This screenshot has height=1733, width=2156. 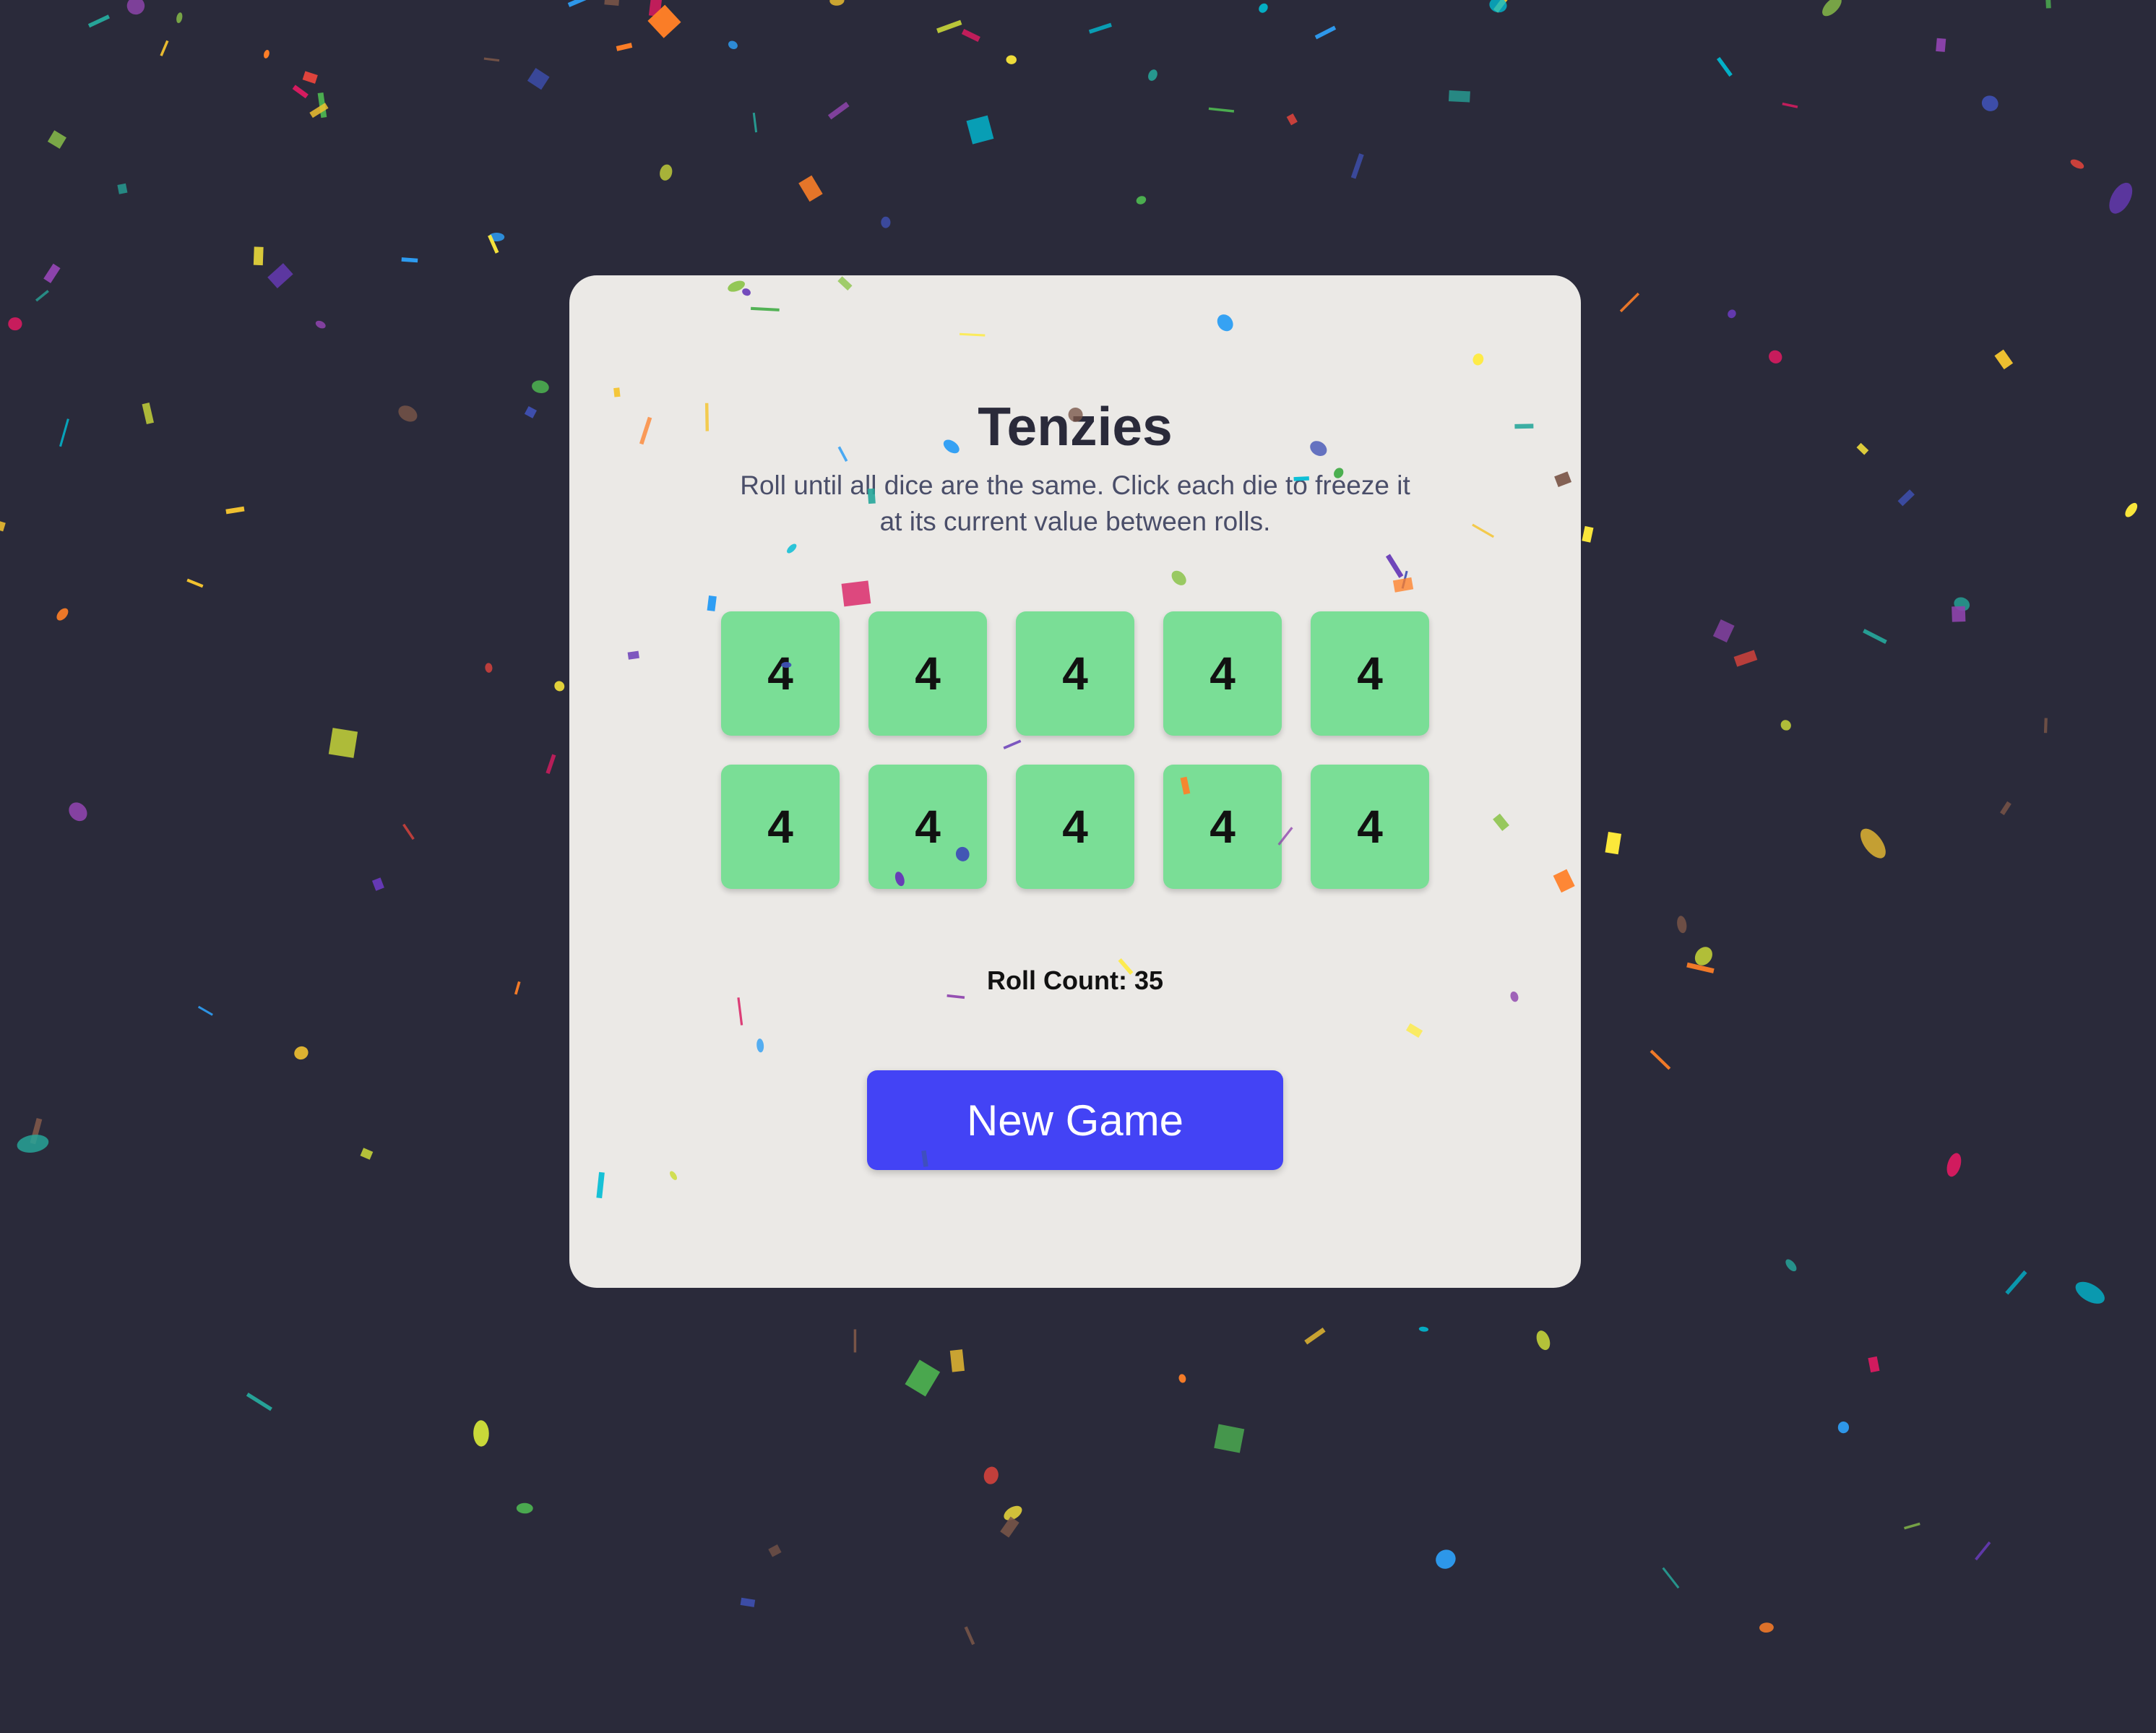 I want to click on dice-grid: 4 4 4 4 4 4 4 4 4 4, so click(x=1075, y=750).